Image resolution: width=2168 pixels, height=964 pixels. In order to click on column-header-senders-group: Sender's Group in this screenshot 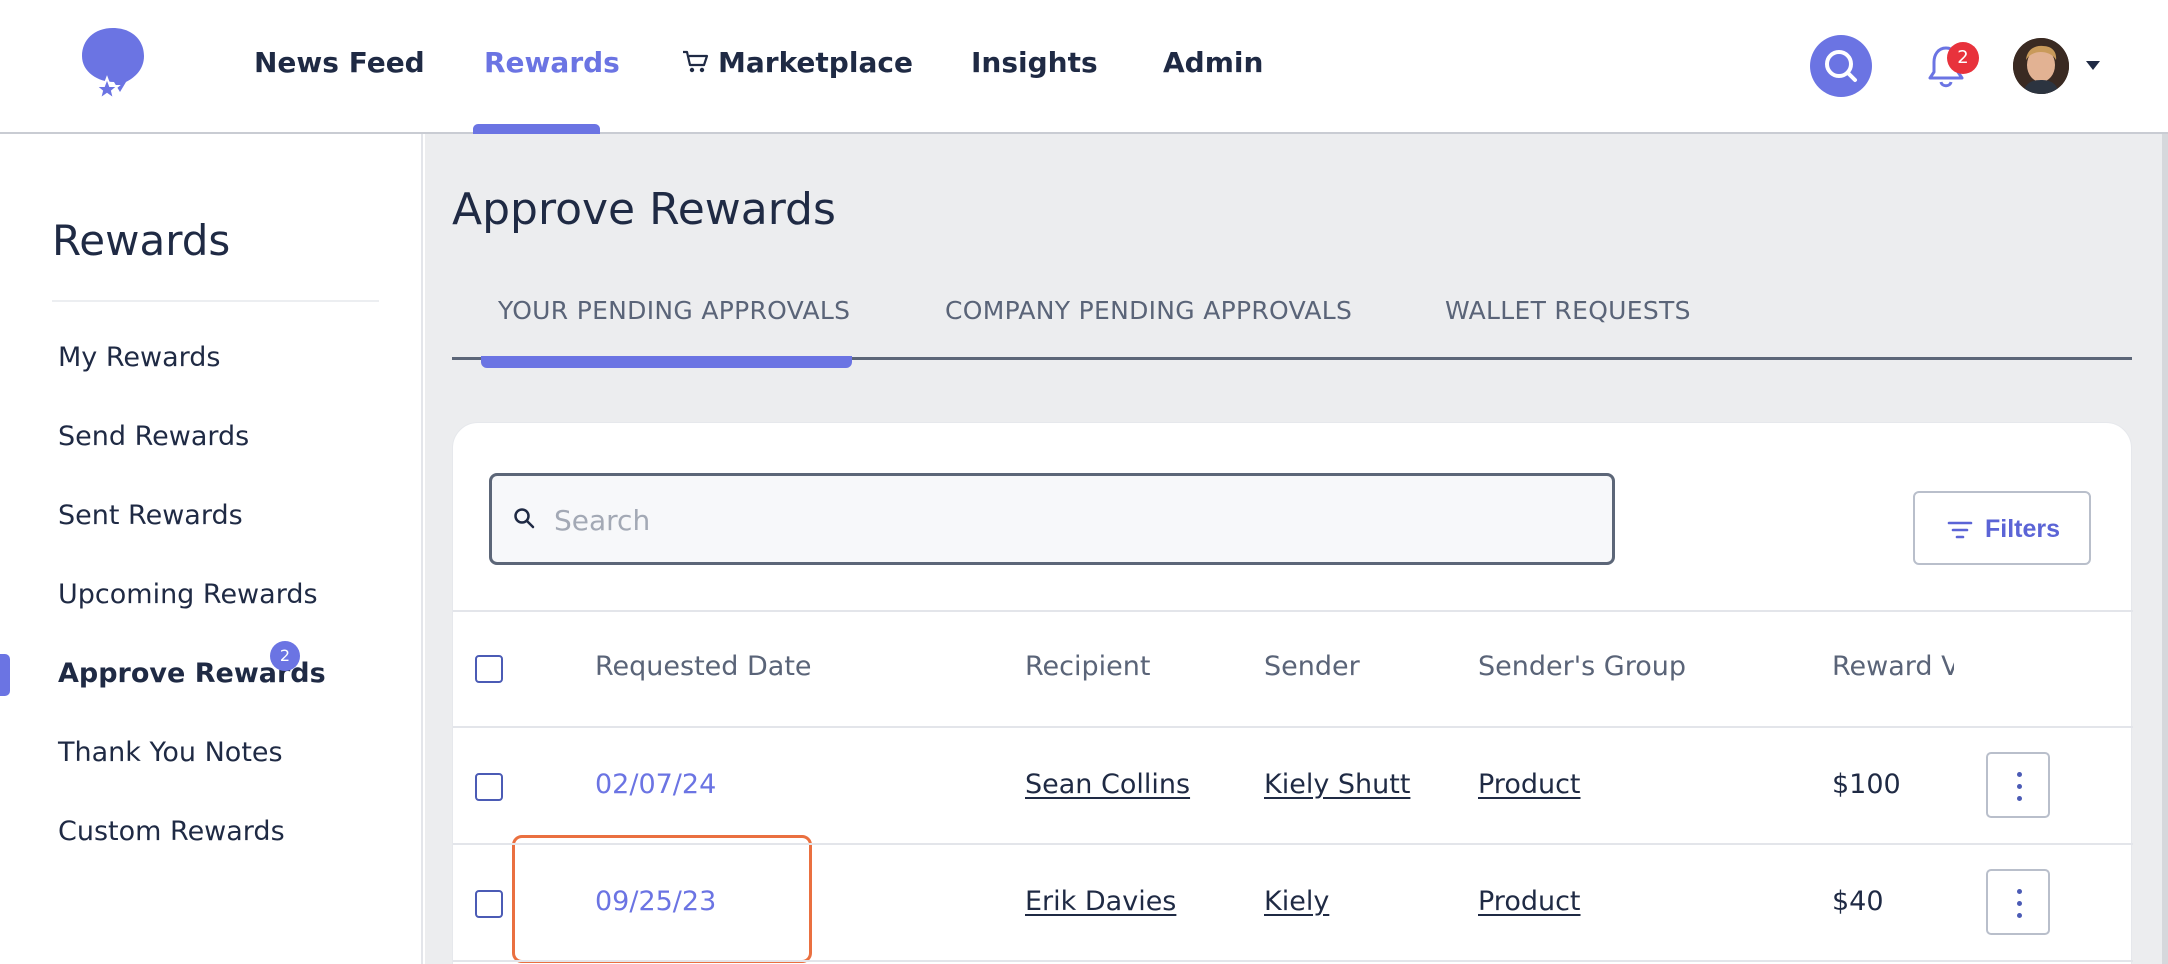, I will do `click(1582, 666)`.